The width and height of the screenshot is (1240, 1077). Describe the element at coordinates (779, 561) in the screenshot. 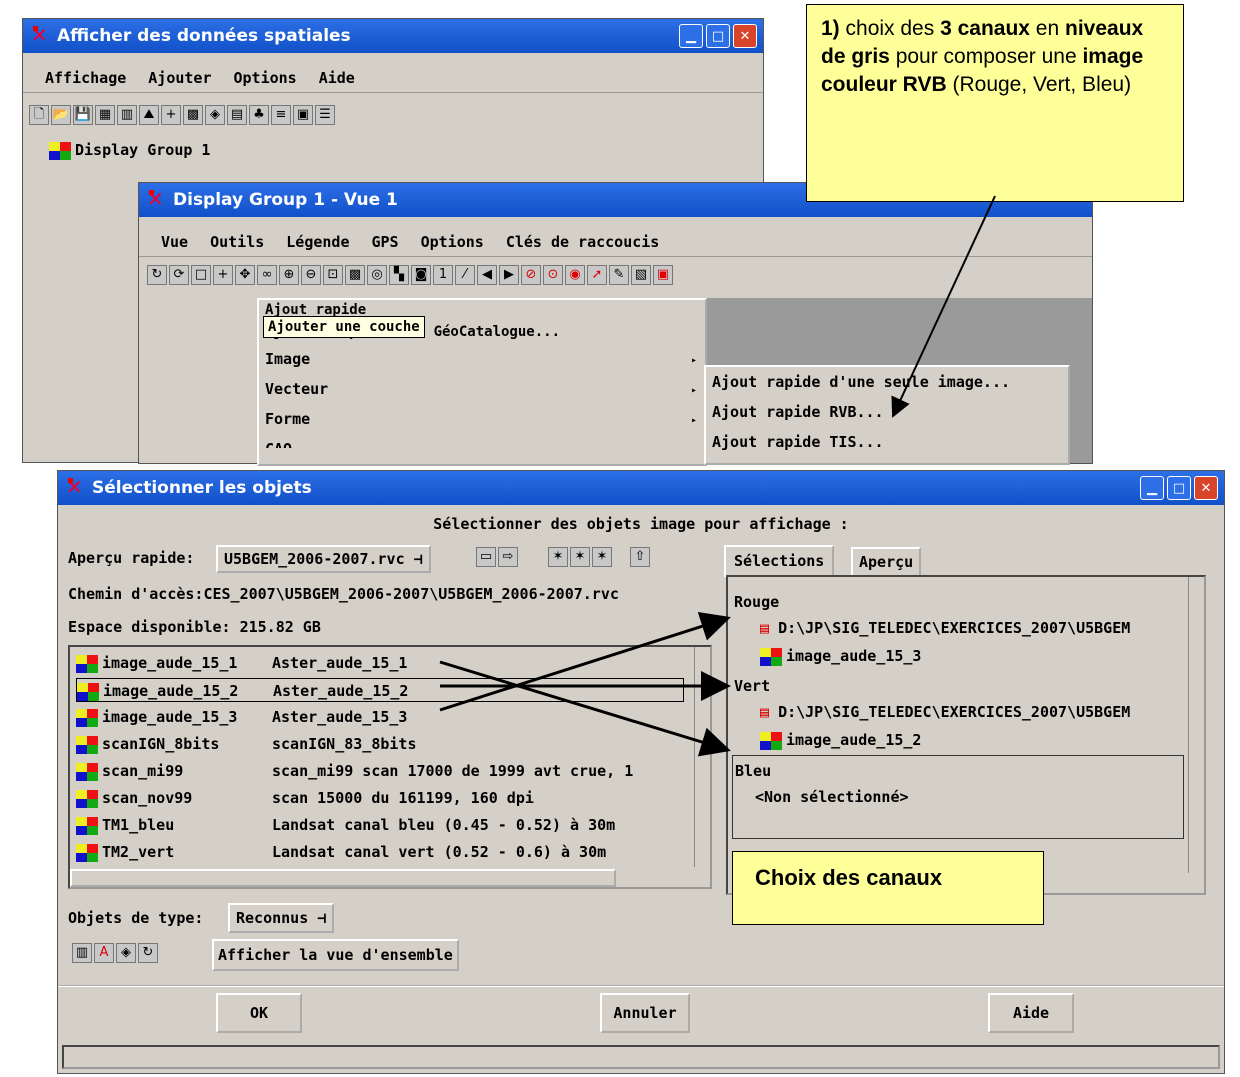

I see `tab-selections: Sélections` at that location.